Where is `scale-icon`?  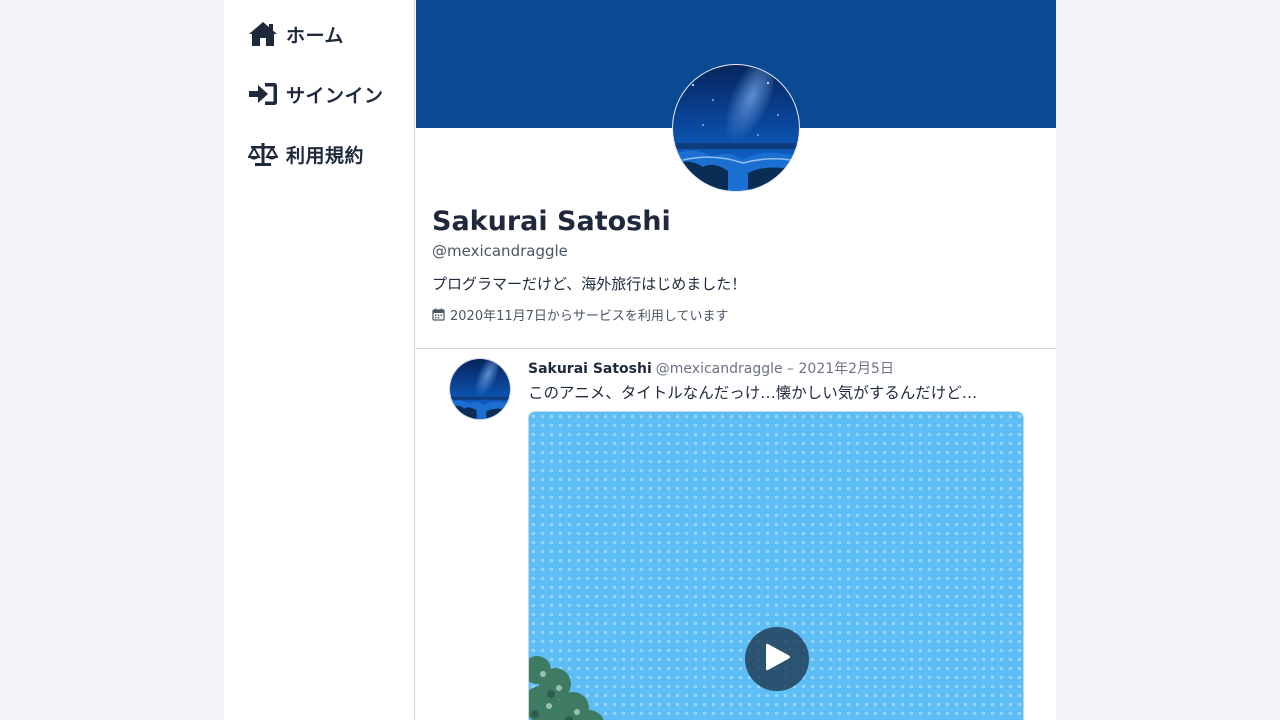
scale-icon is located at coordinates (263, 154).